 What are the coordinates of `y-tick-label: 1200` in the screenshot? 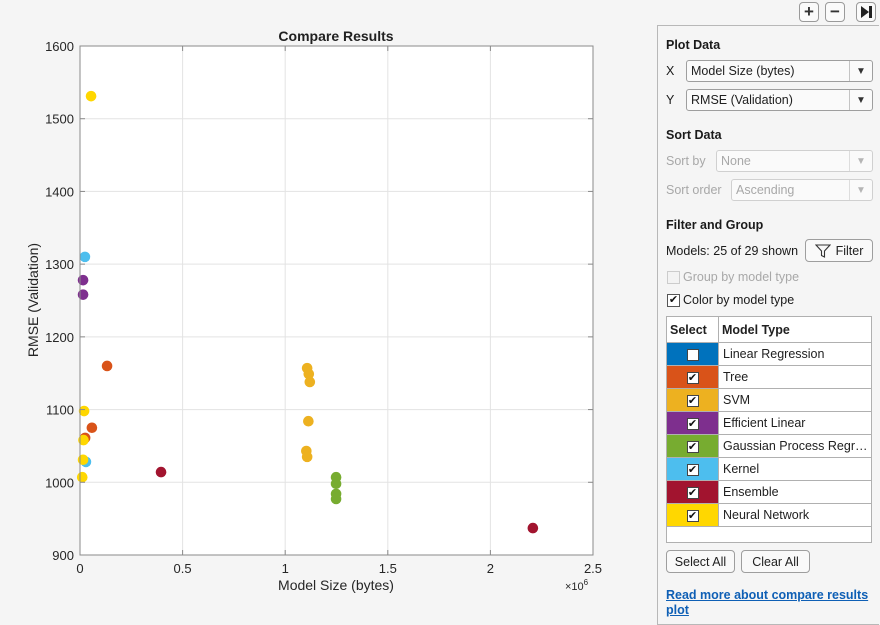 It's located at (59, 337).